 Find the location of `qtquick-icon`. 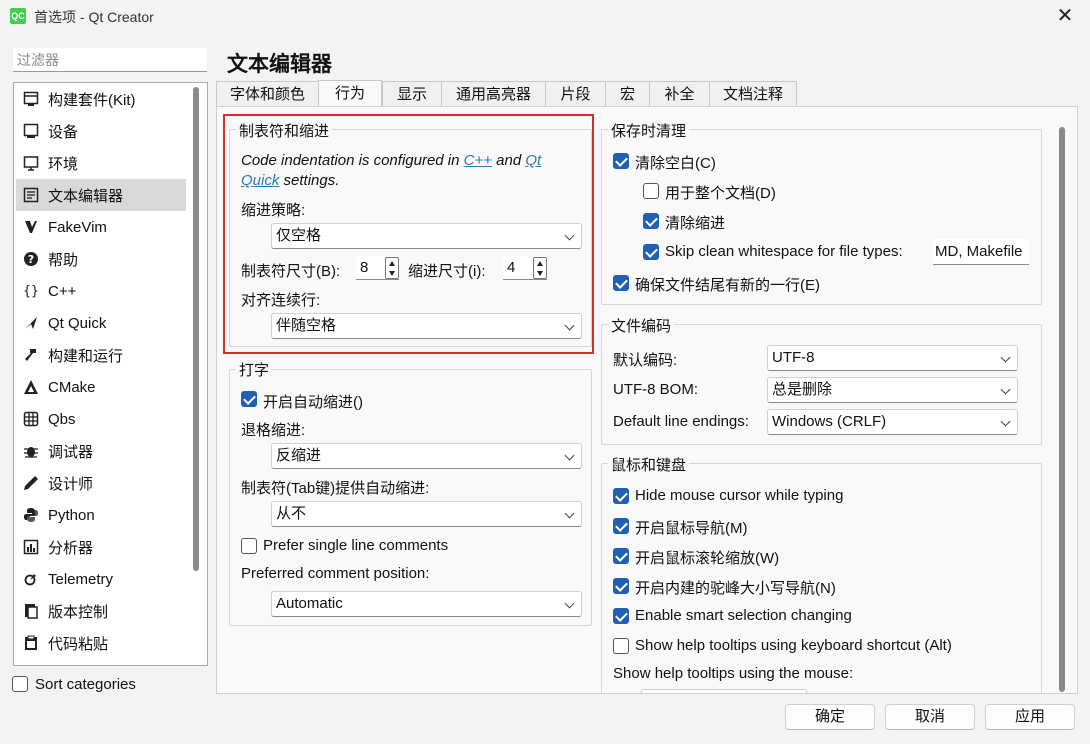

qtquick-icon is located at coordinates (31, 323).